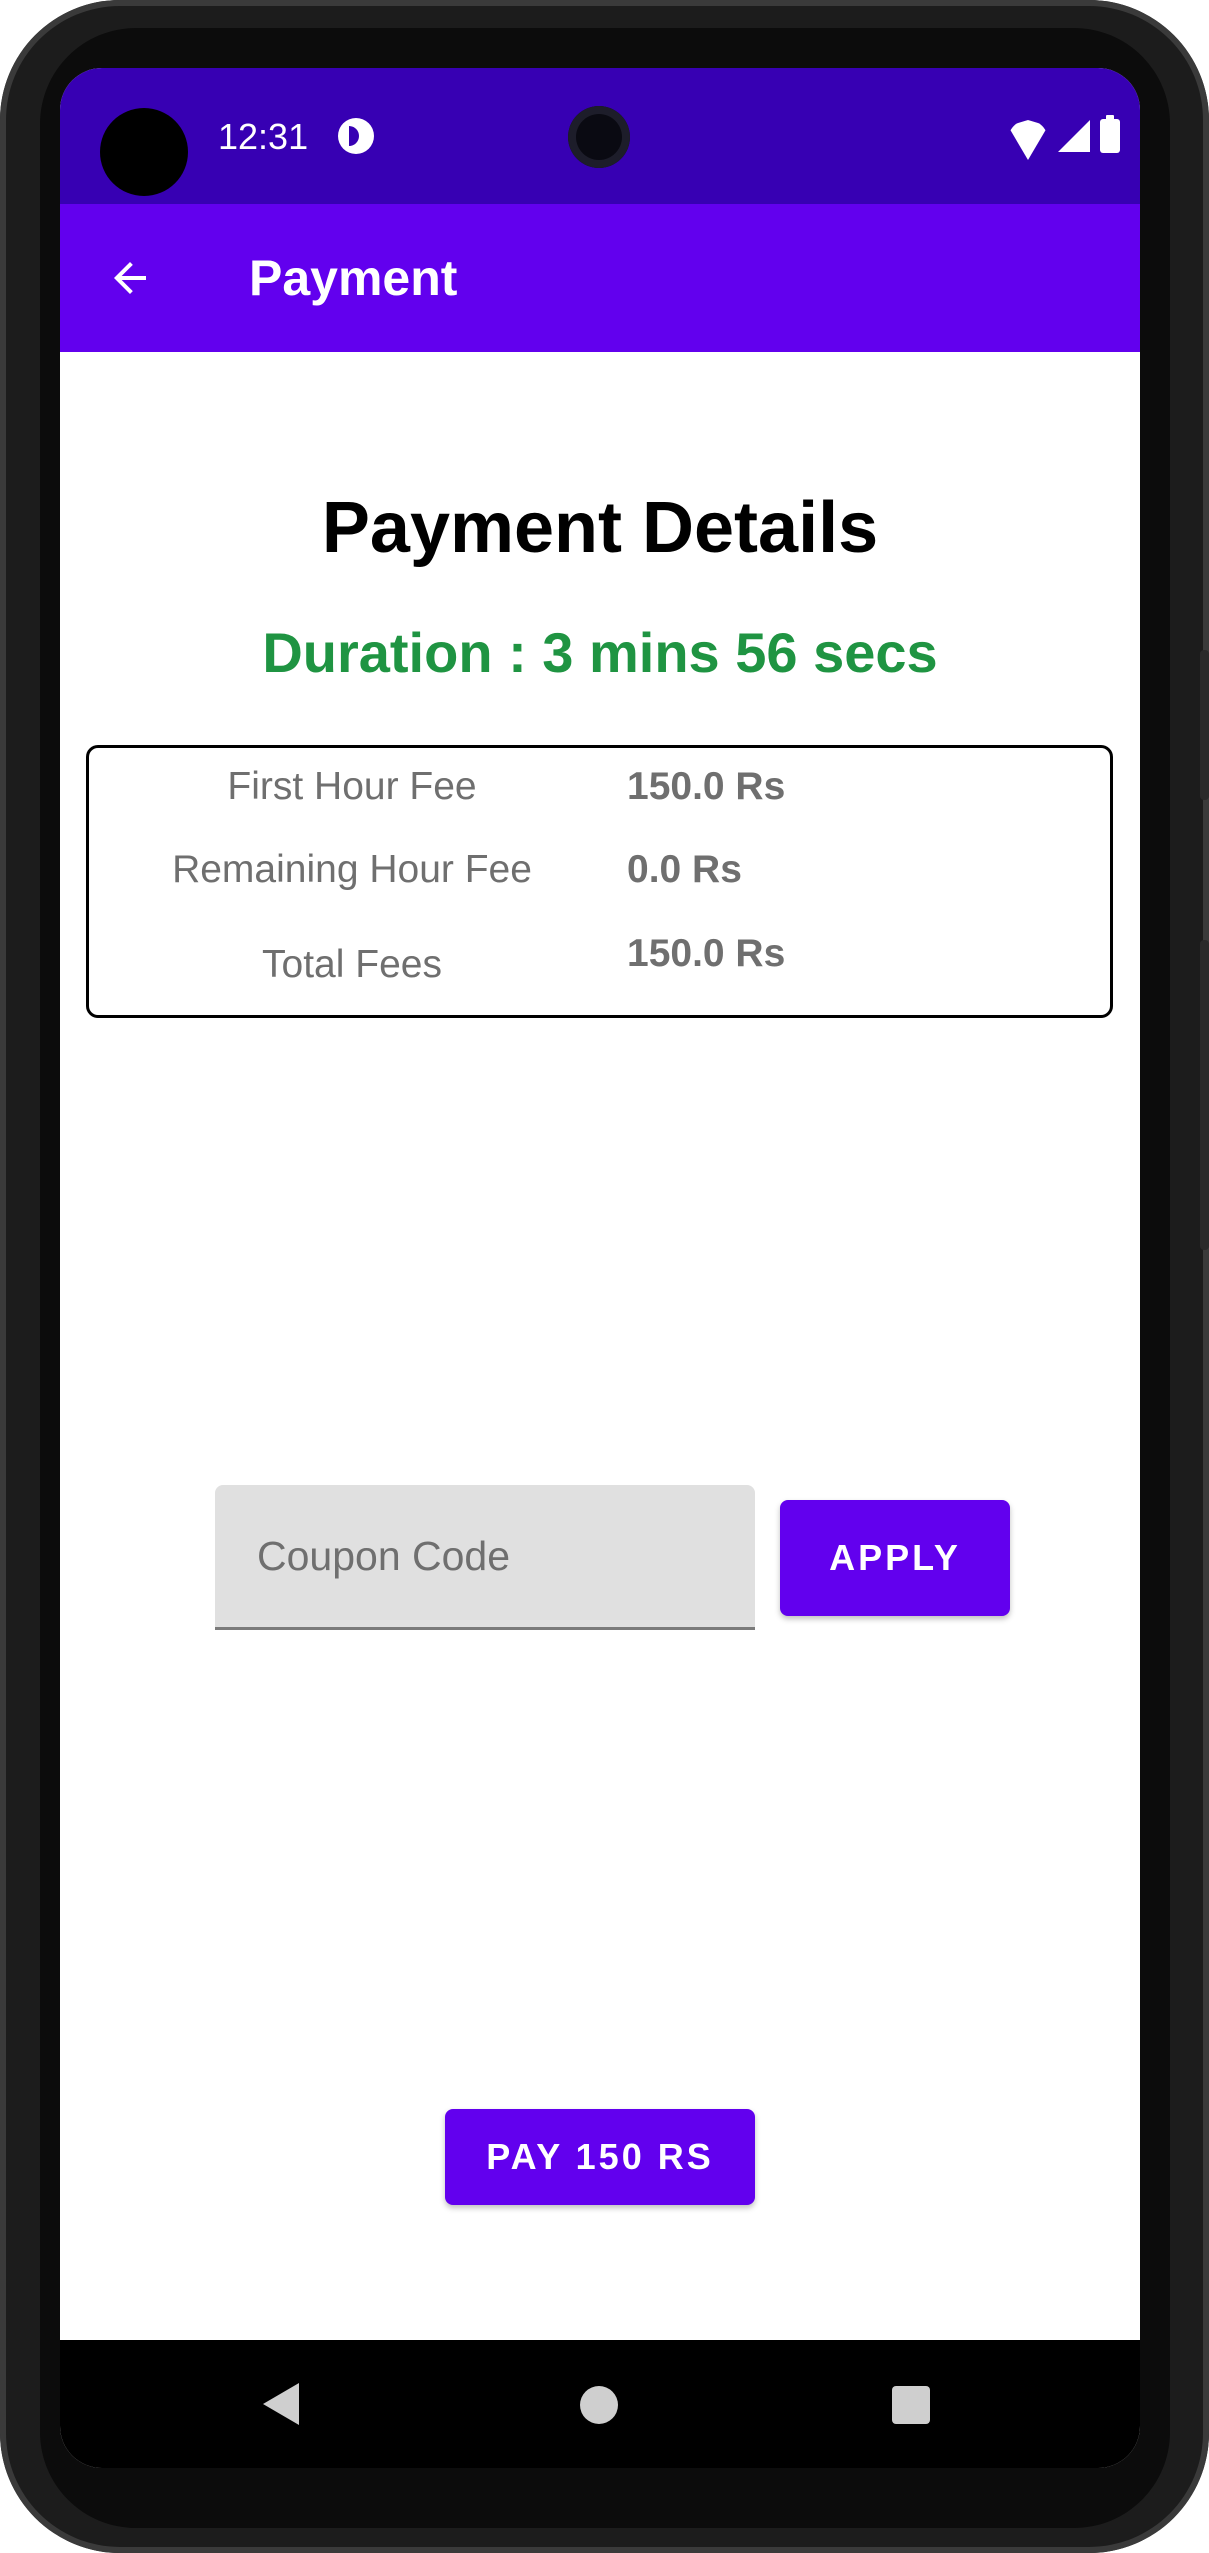 The width and height of the screenshot is (1209, 2553). I want to click on coupon-code-input, so click(485, 1556).